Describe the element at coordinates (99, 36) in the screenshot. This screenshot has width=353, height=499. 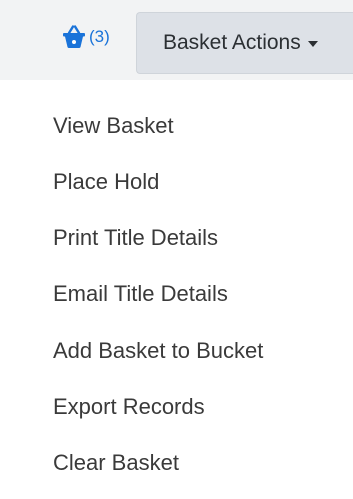
I see `basket-count: (3)` at that location.